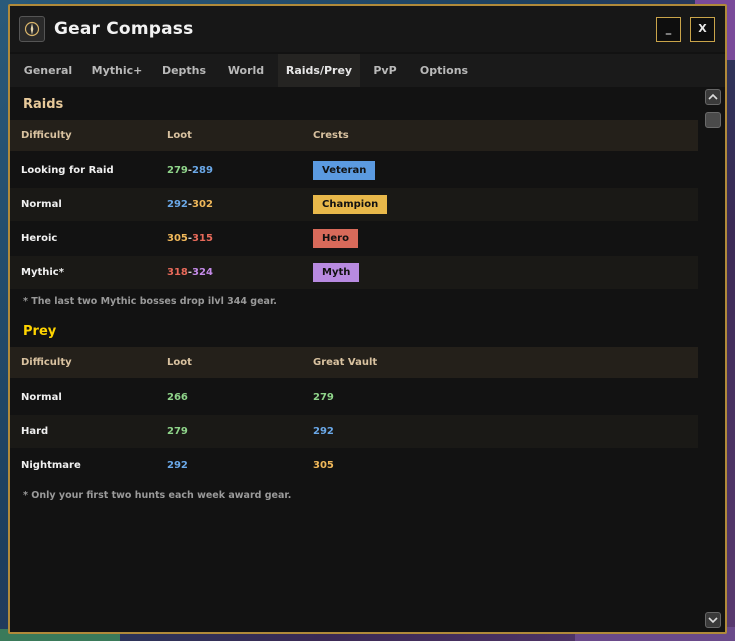  Describe the element at coordinates (177, 397) in the screenshot. I see `loot-value: 266` at that location.